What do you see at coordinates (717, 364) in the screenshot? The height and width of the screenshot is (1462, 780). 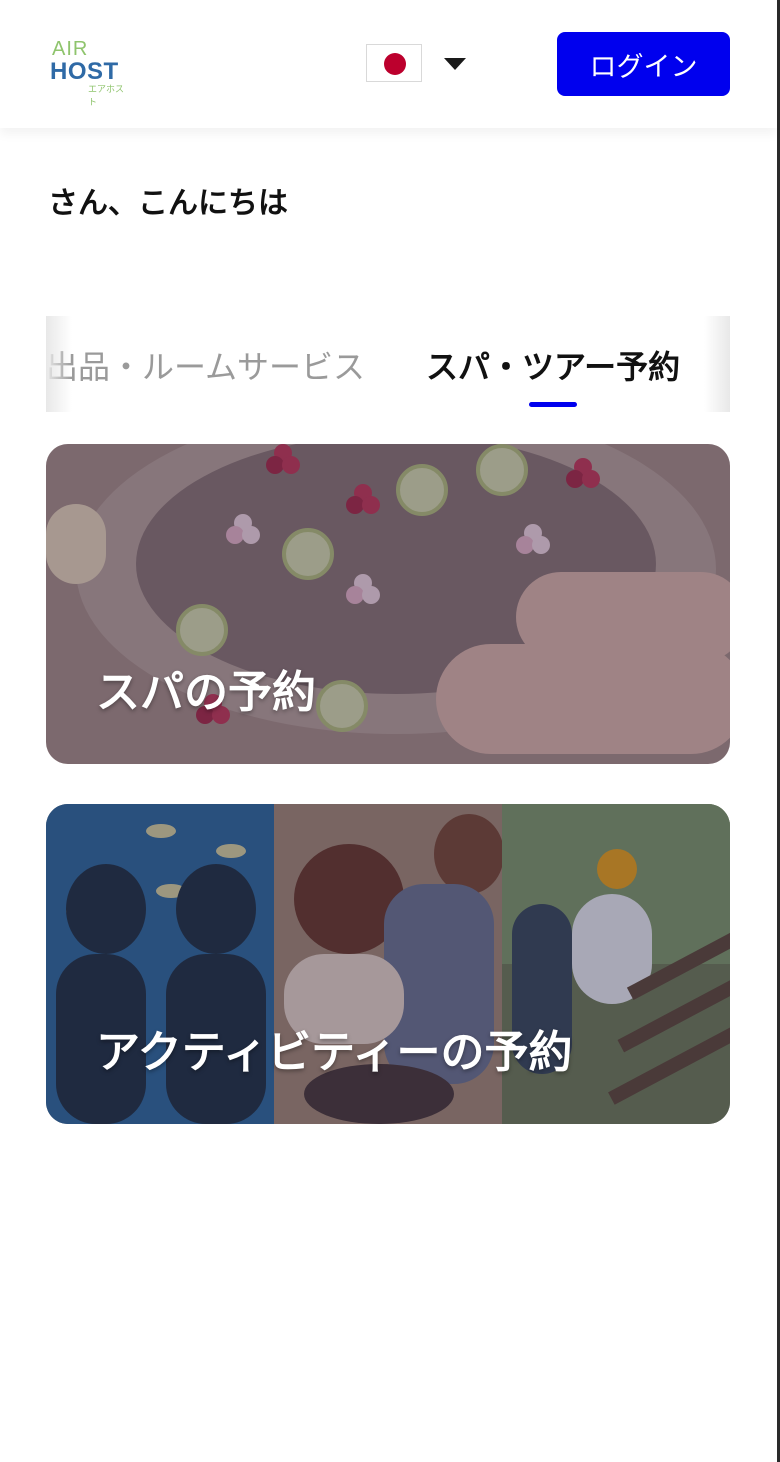 I see `tabs-scroll-fade-right` at bounding box center [717, 364].